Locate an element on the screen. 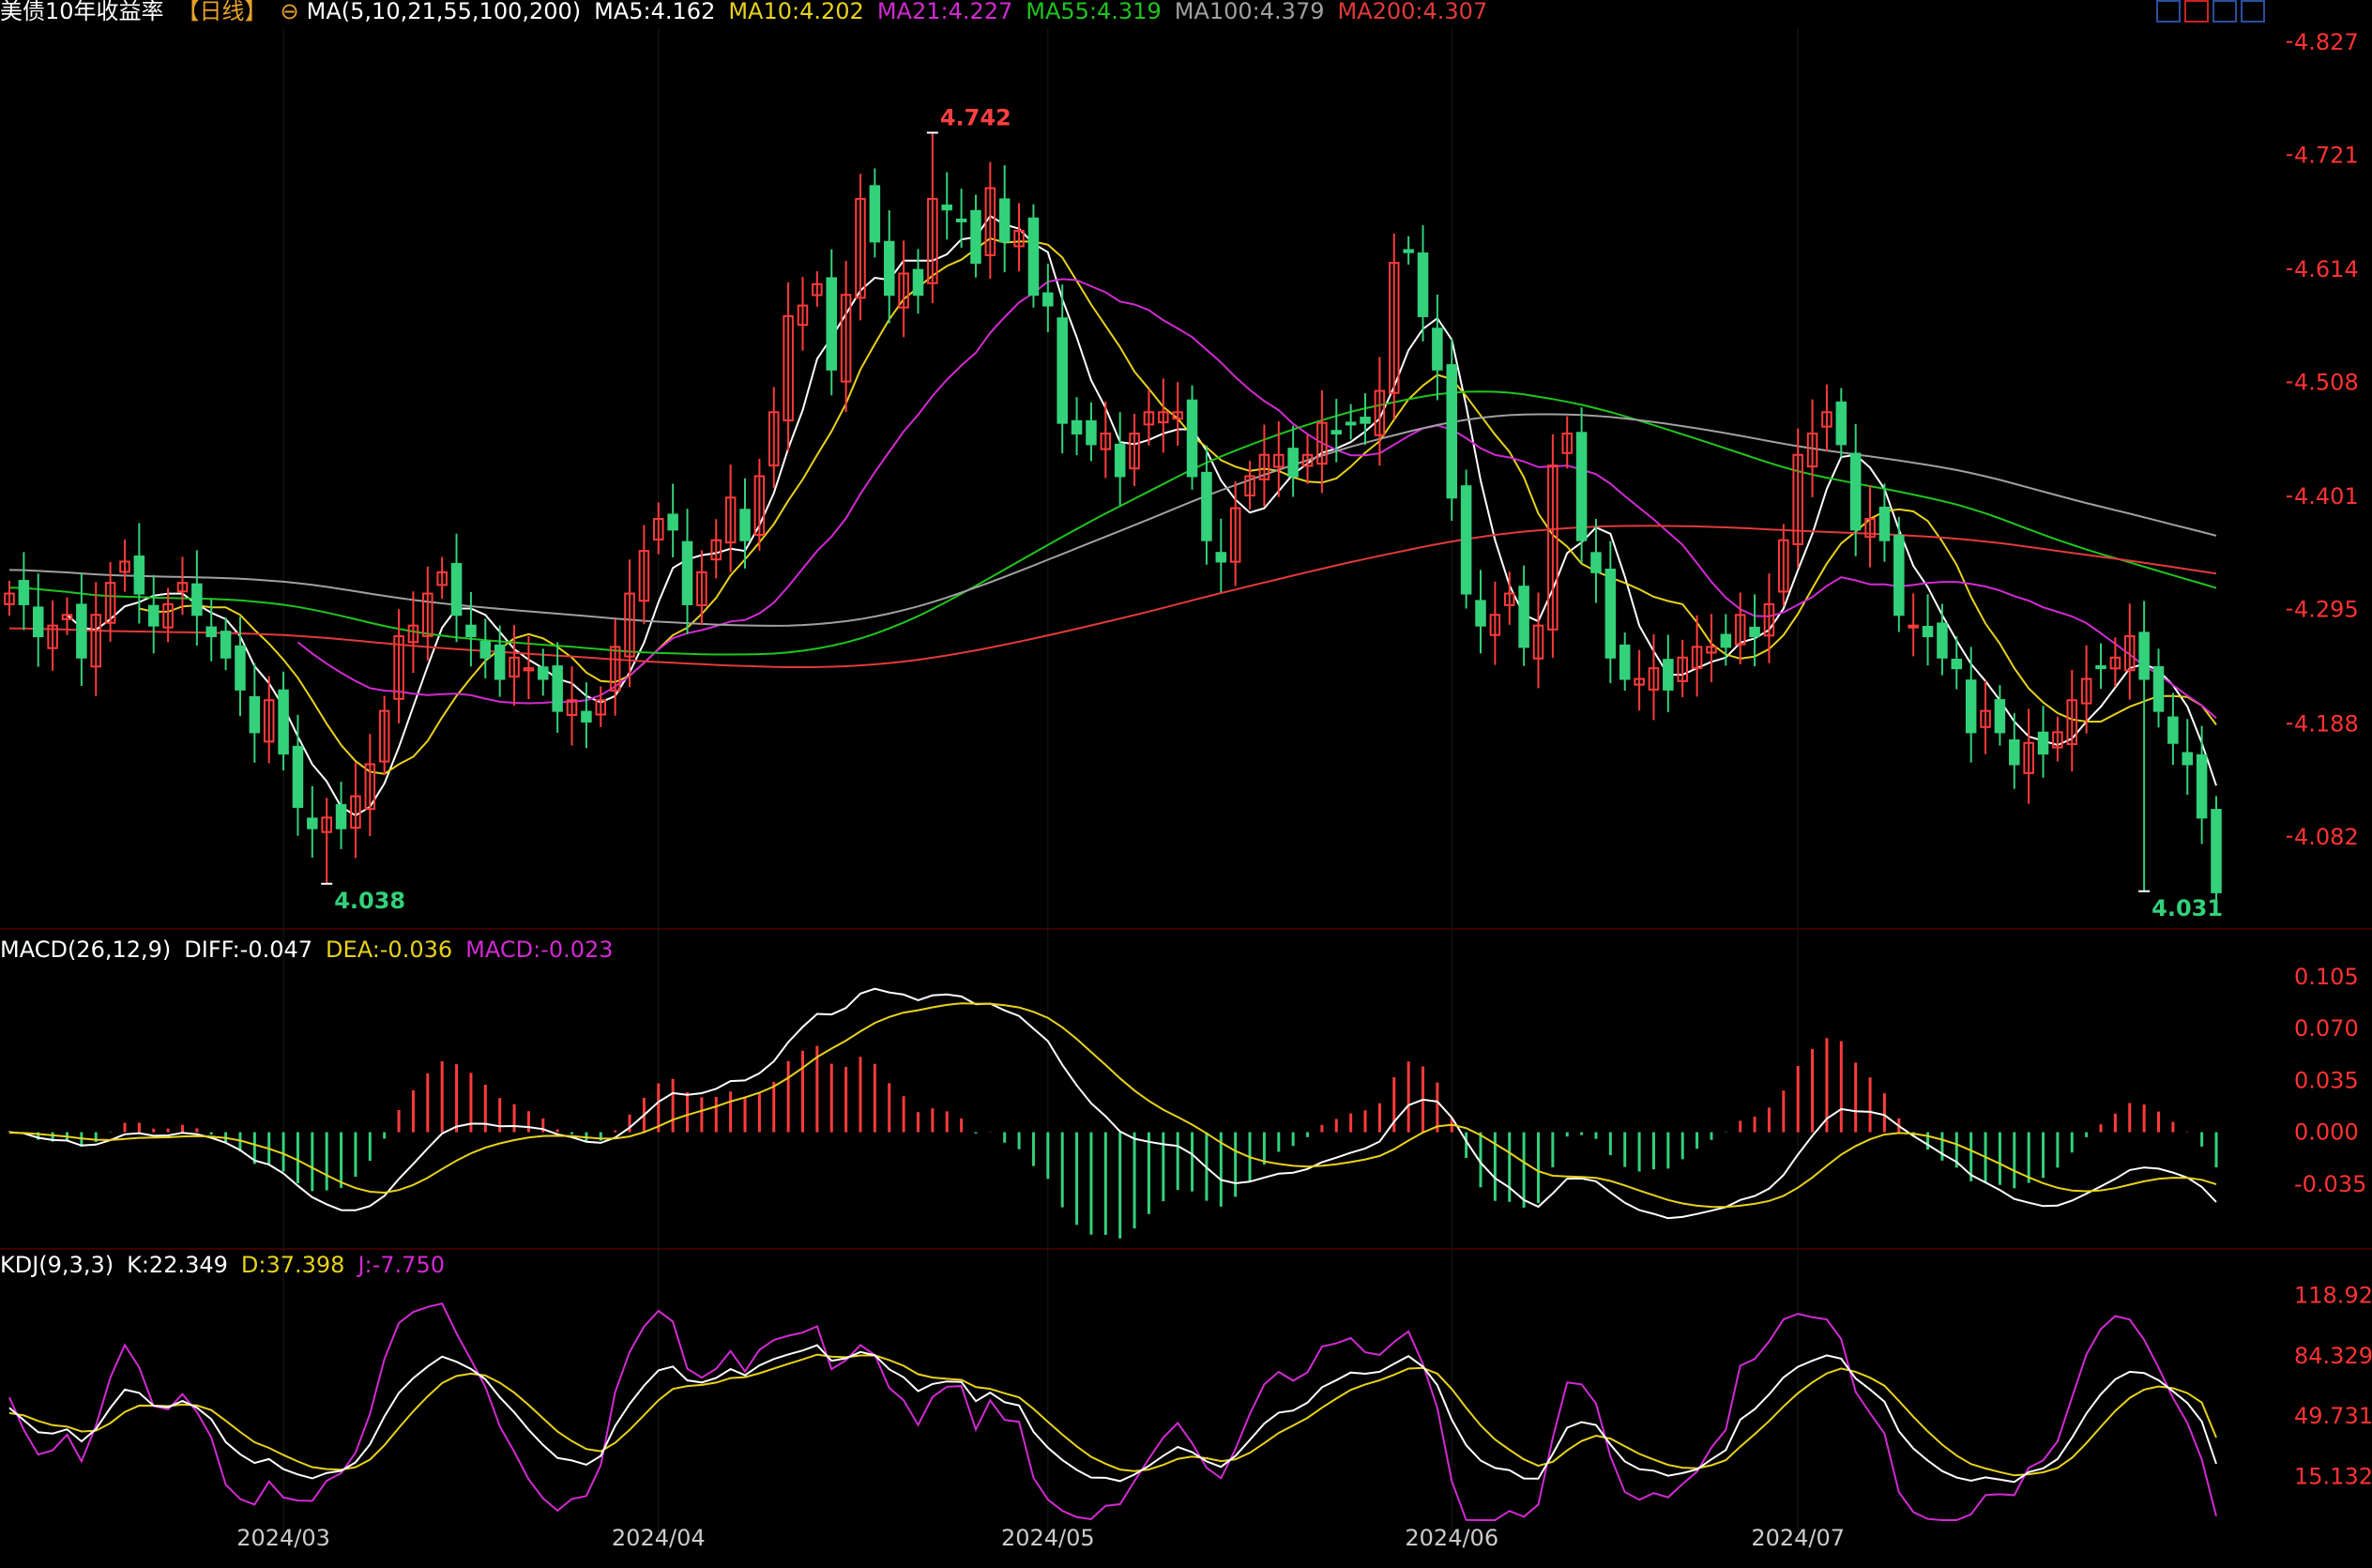  annotation-label: 4.031 is located at coordinates (2187, 908).